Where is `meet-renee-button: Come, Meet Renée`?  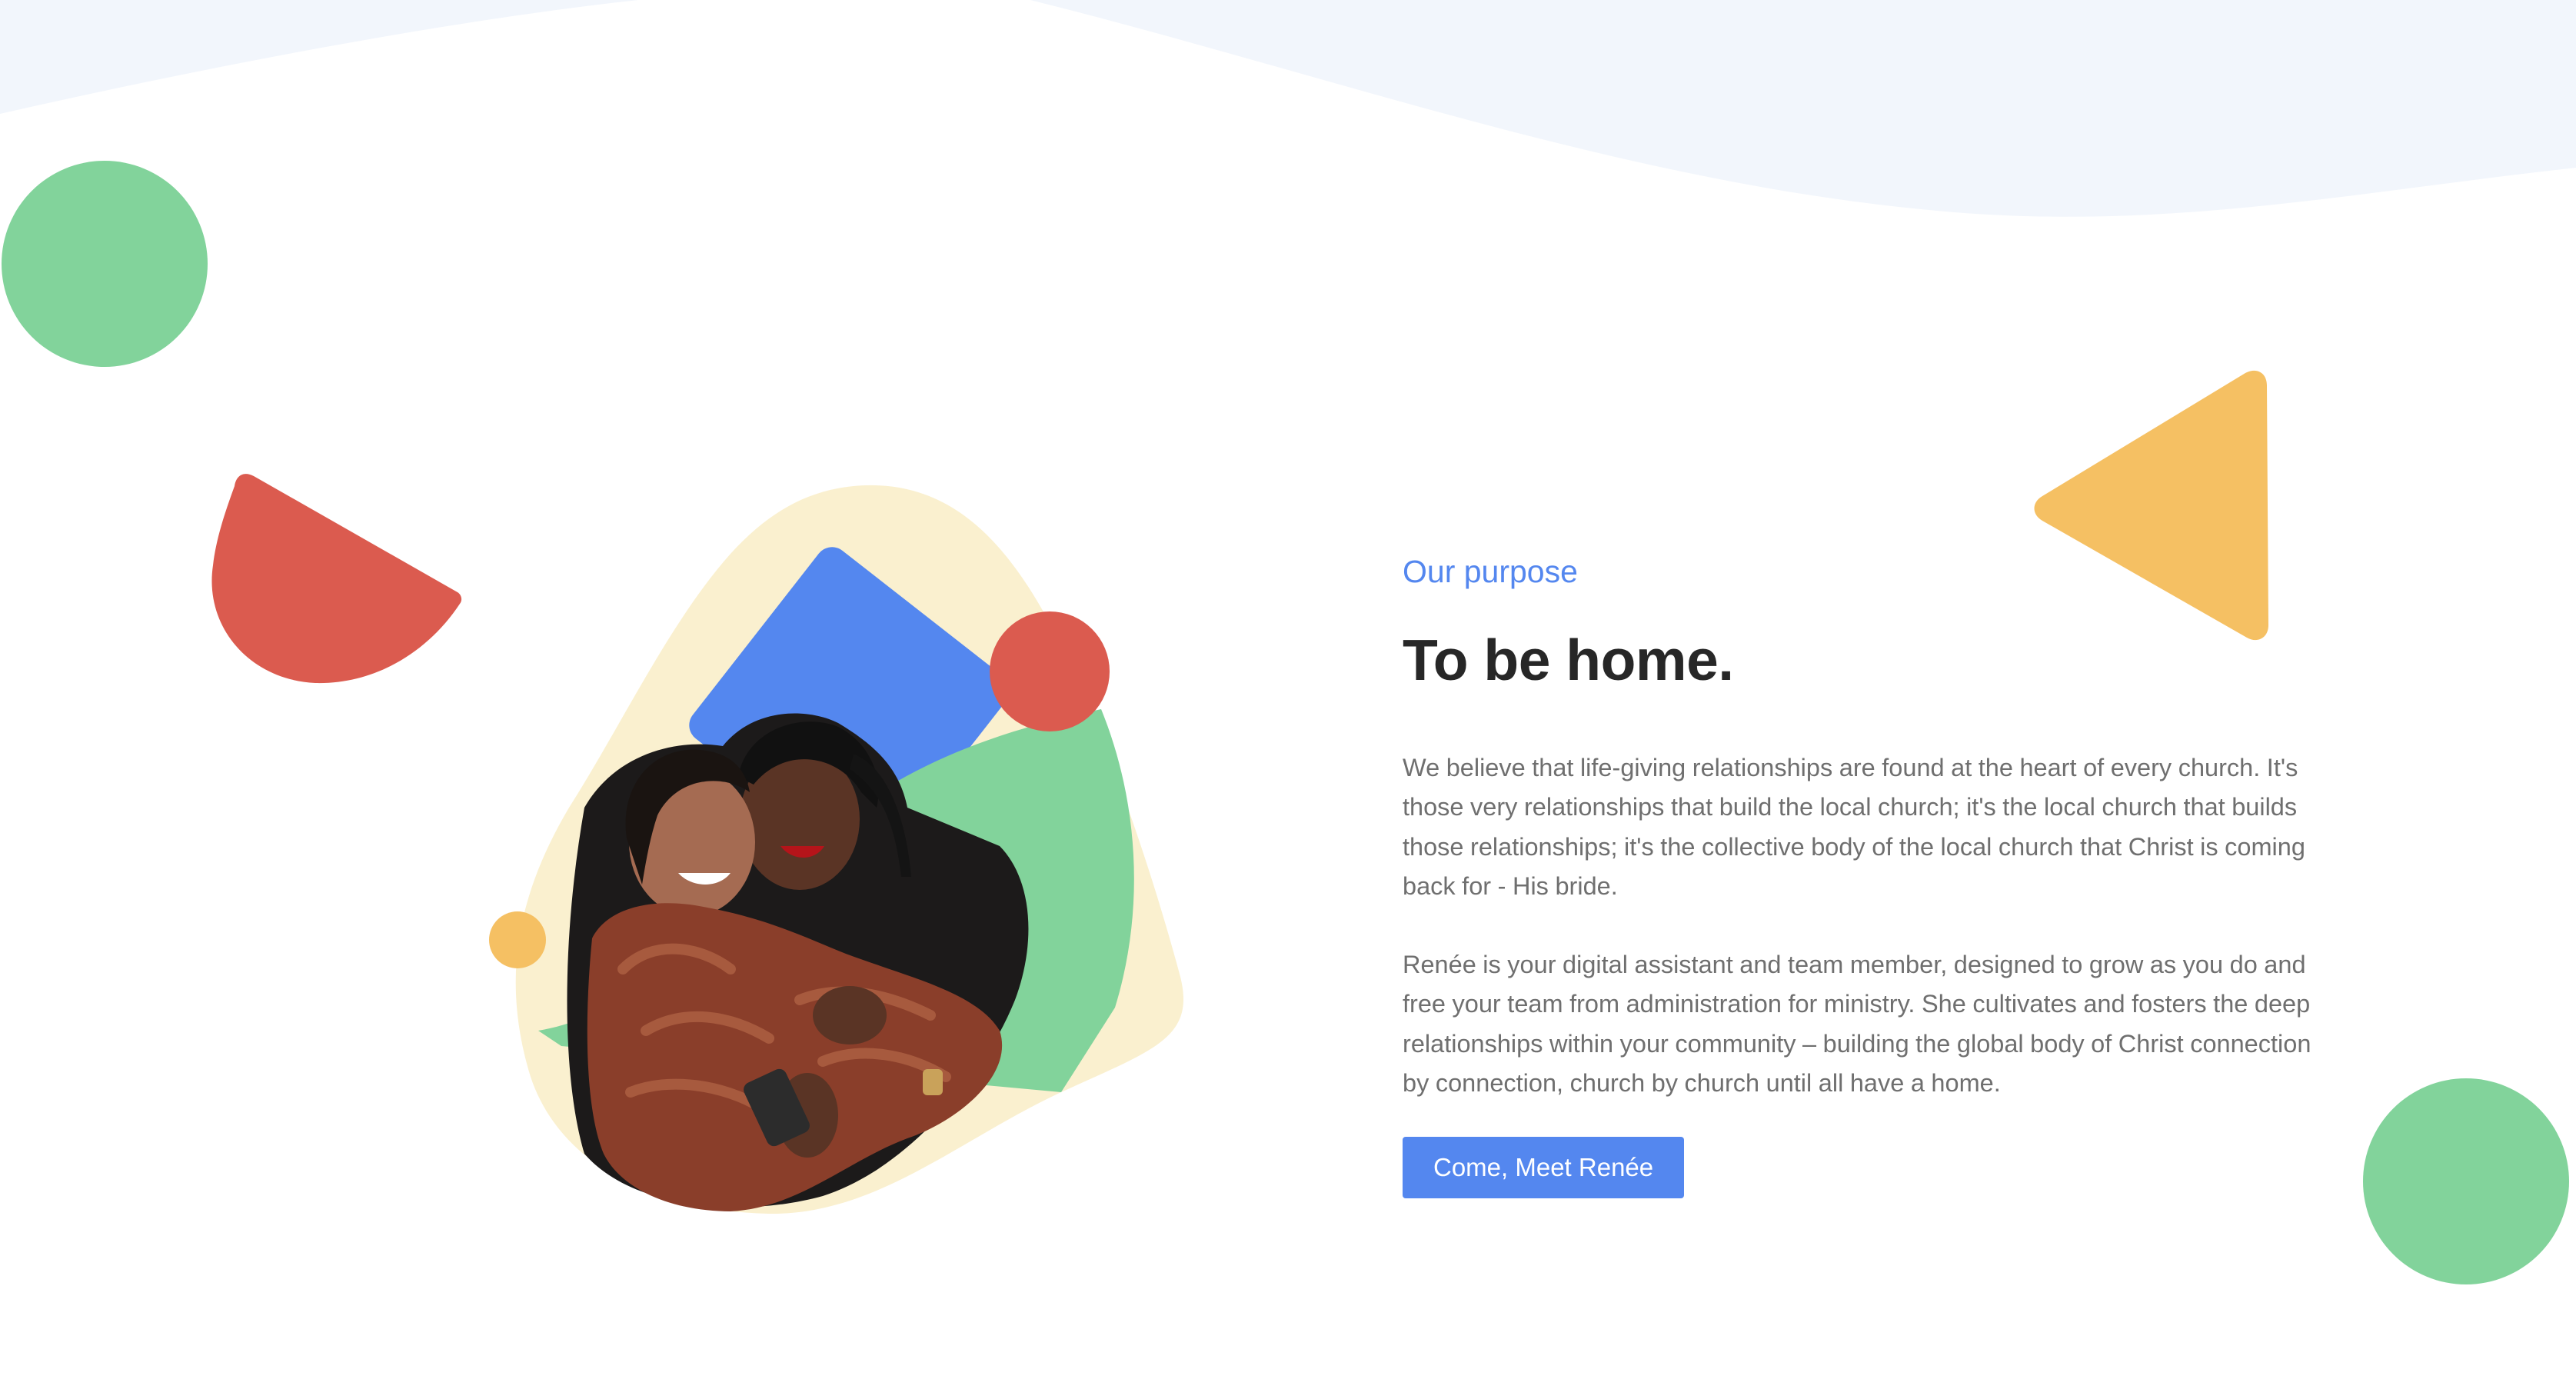
meet-renee-button: Come, Meet Renée is located at coordinates (1544, 1168).